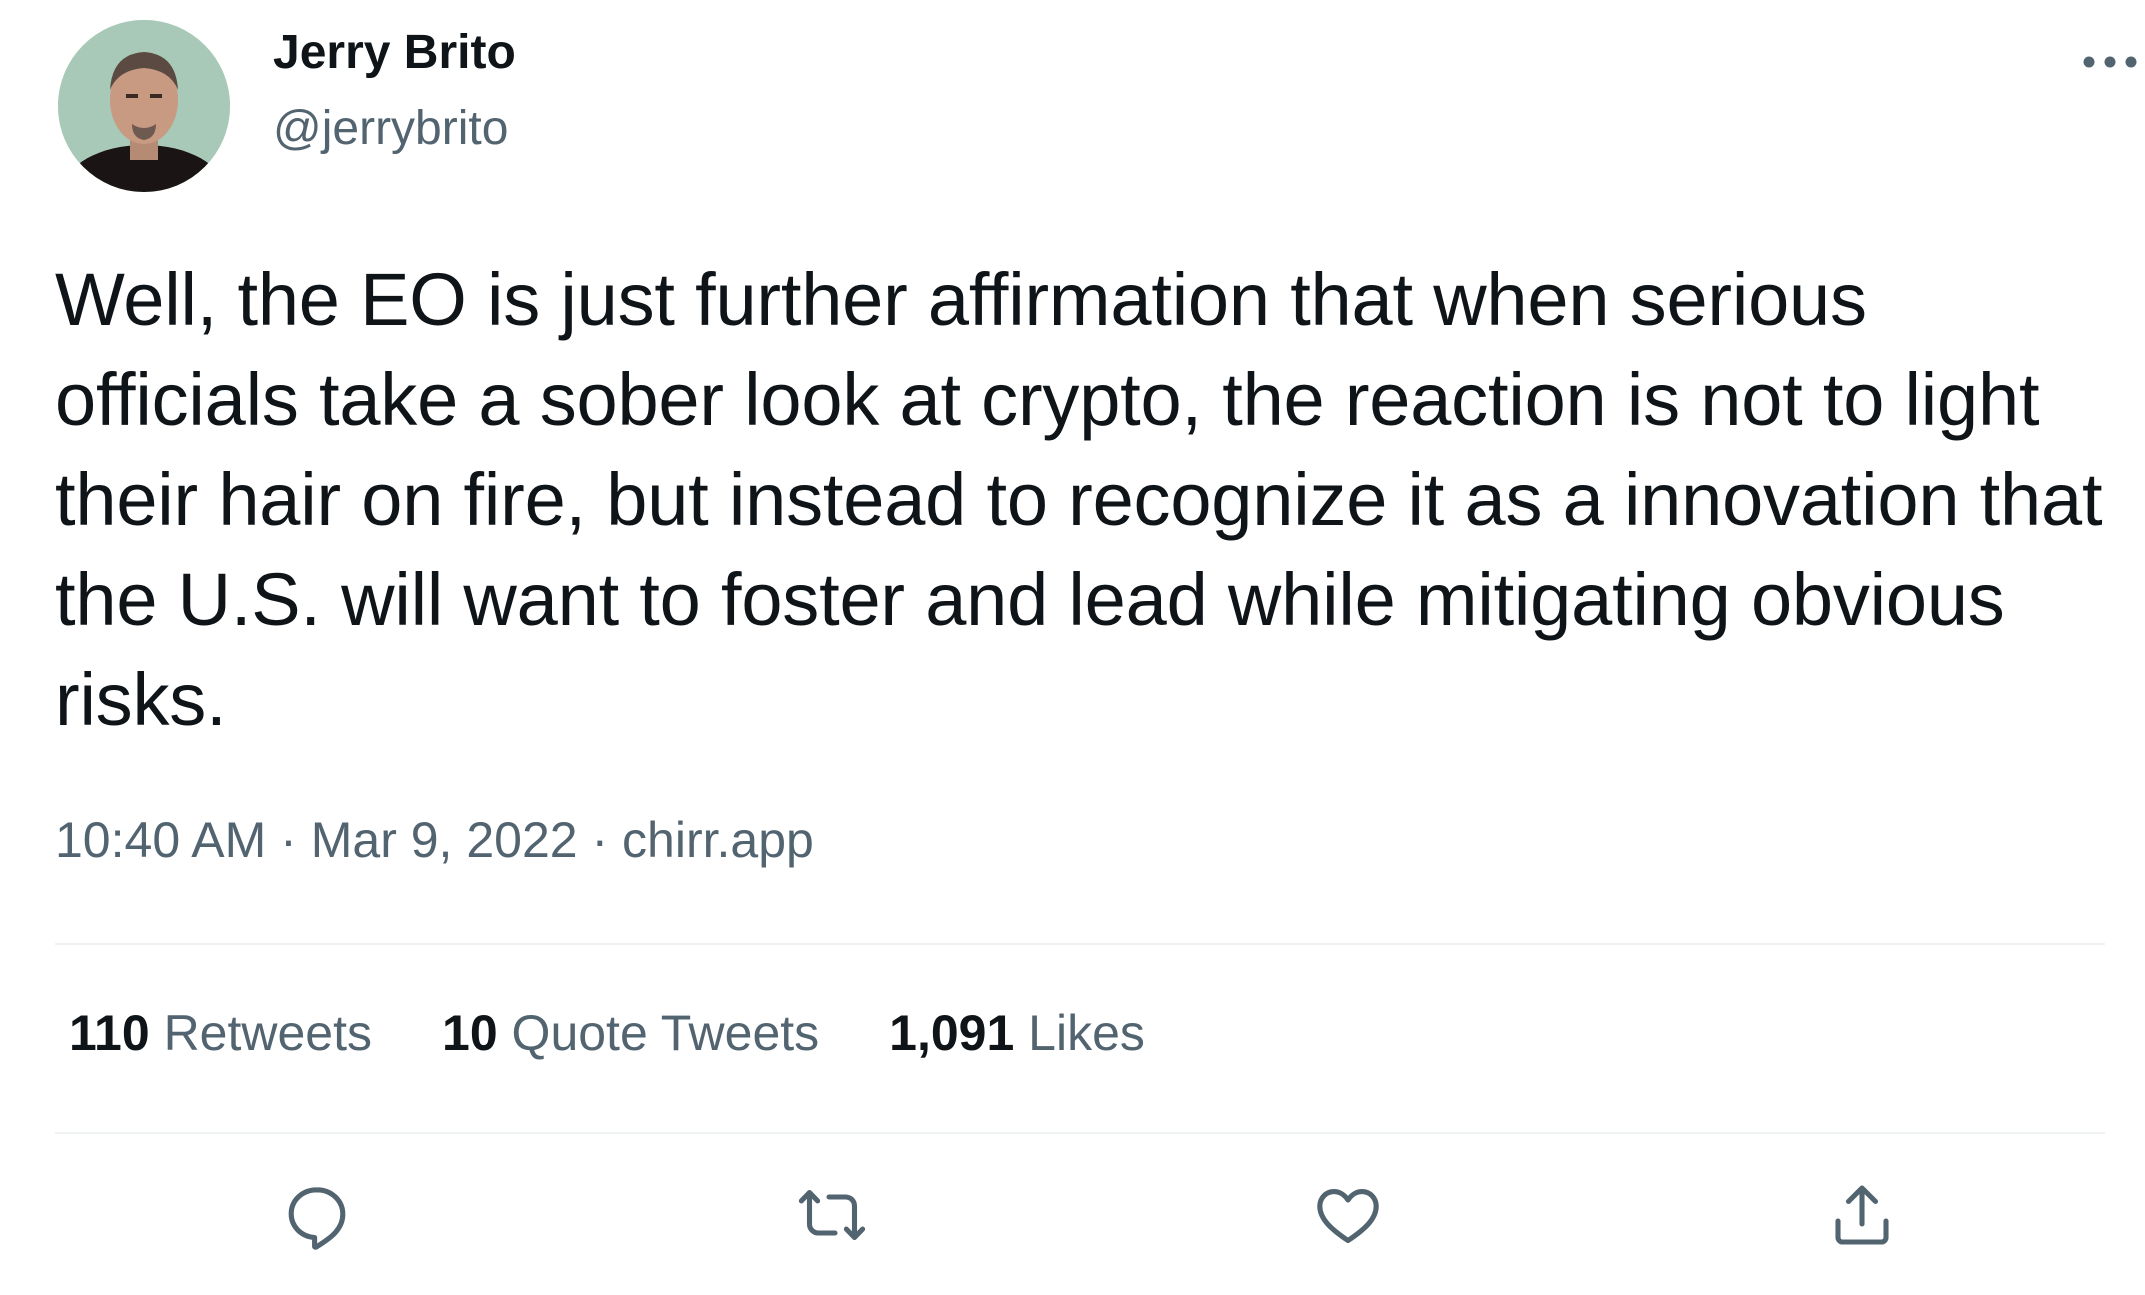 The height and width of the screenshot is (1295, 2145). Describe the element at coordinates (394, 53) in the screenshot. I see `author-display-name: Jerry Brito` at that location.